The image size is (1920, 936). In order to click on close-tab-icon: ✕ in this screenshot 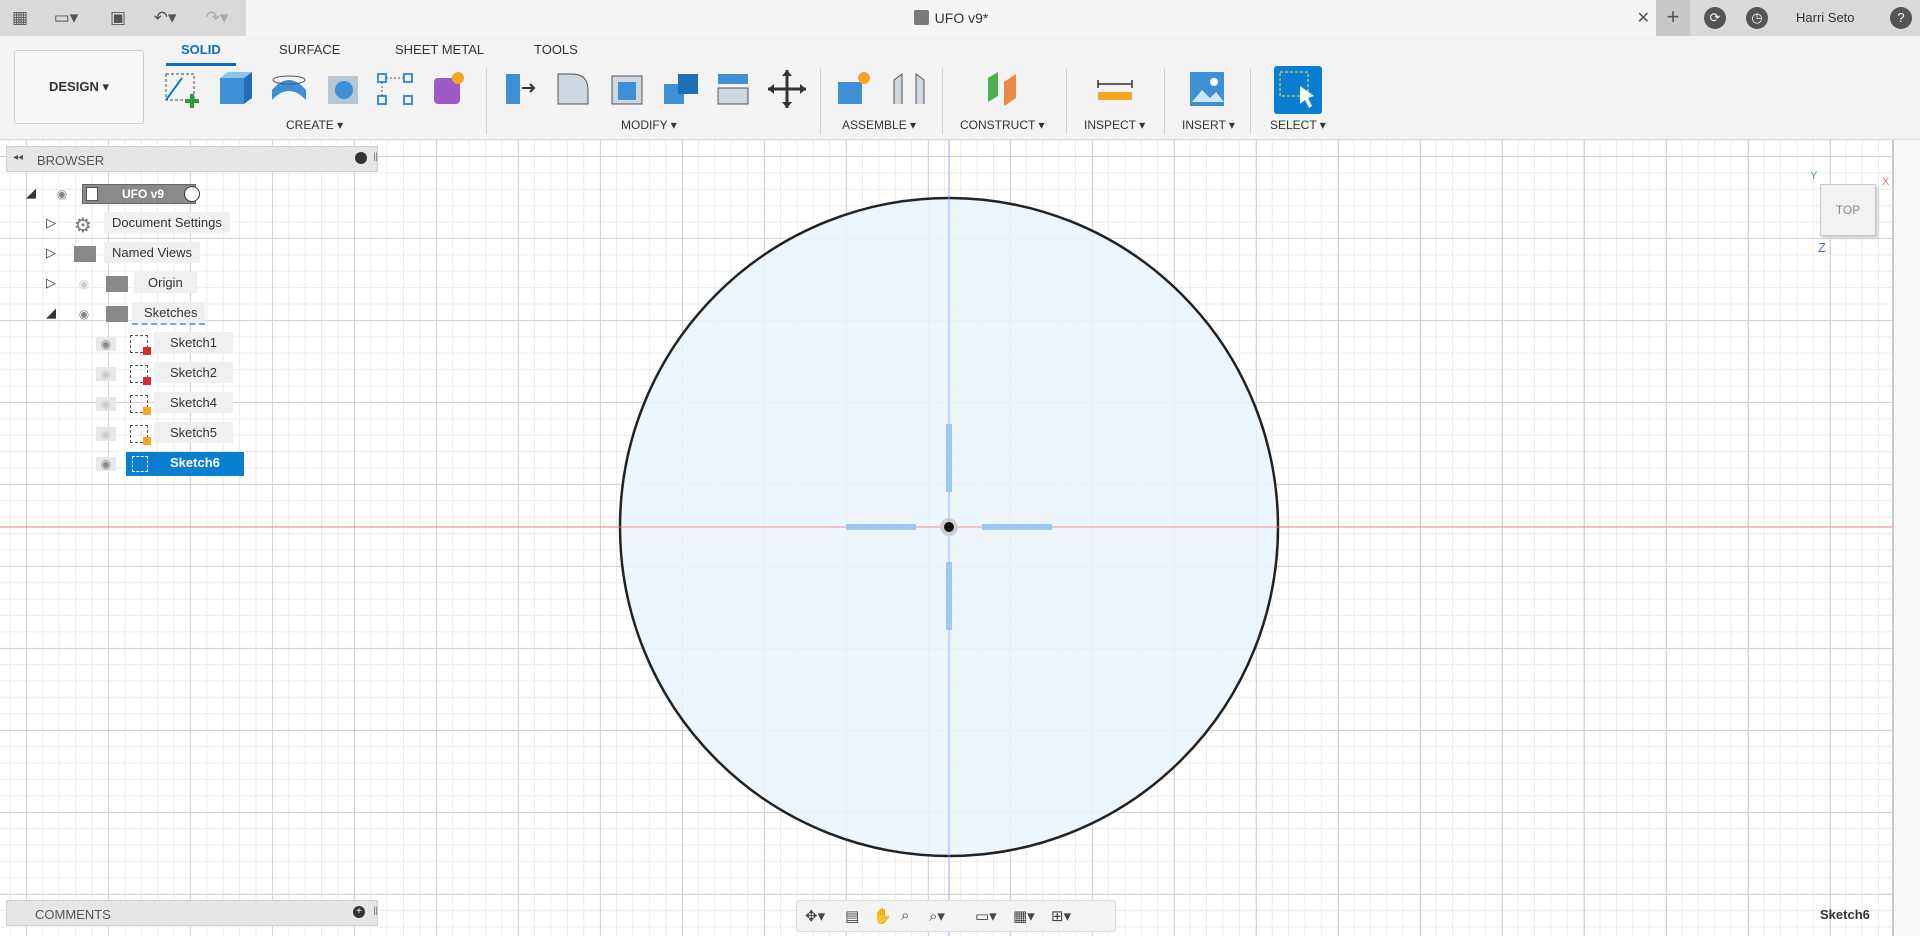, I will do `click(1643, 18)`.